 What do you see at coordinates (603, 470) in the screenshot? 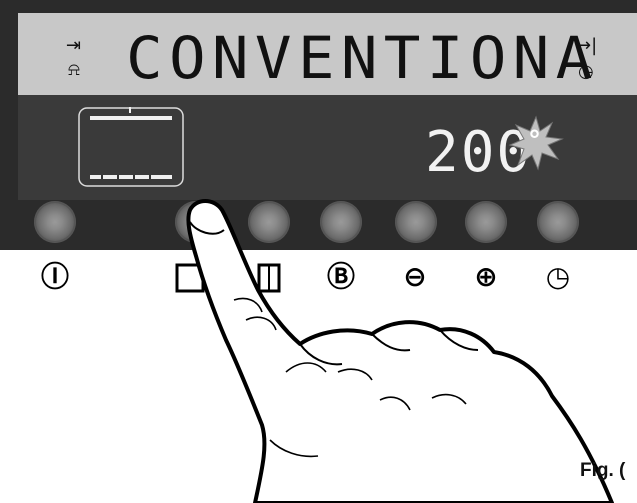
I see `figure-label: Fig. (` at bounding box center [603, 470].